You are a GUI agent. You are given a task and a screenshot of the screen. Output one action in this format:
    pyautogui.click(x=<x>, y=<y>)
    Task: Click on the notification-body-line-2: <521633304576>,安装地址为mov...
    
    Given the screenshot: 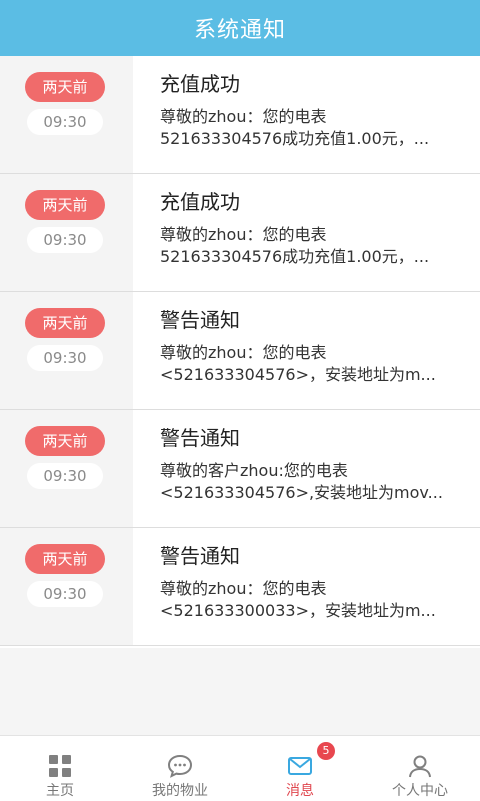 What is the action you would take?
    pyautogui.click(x=301, y=492)
    